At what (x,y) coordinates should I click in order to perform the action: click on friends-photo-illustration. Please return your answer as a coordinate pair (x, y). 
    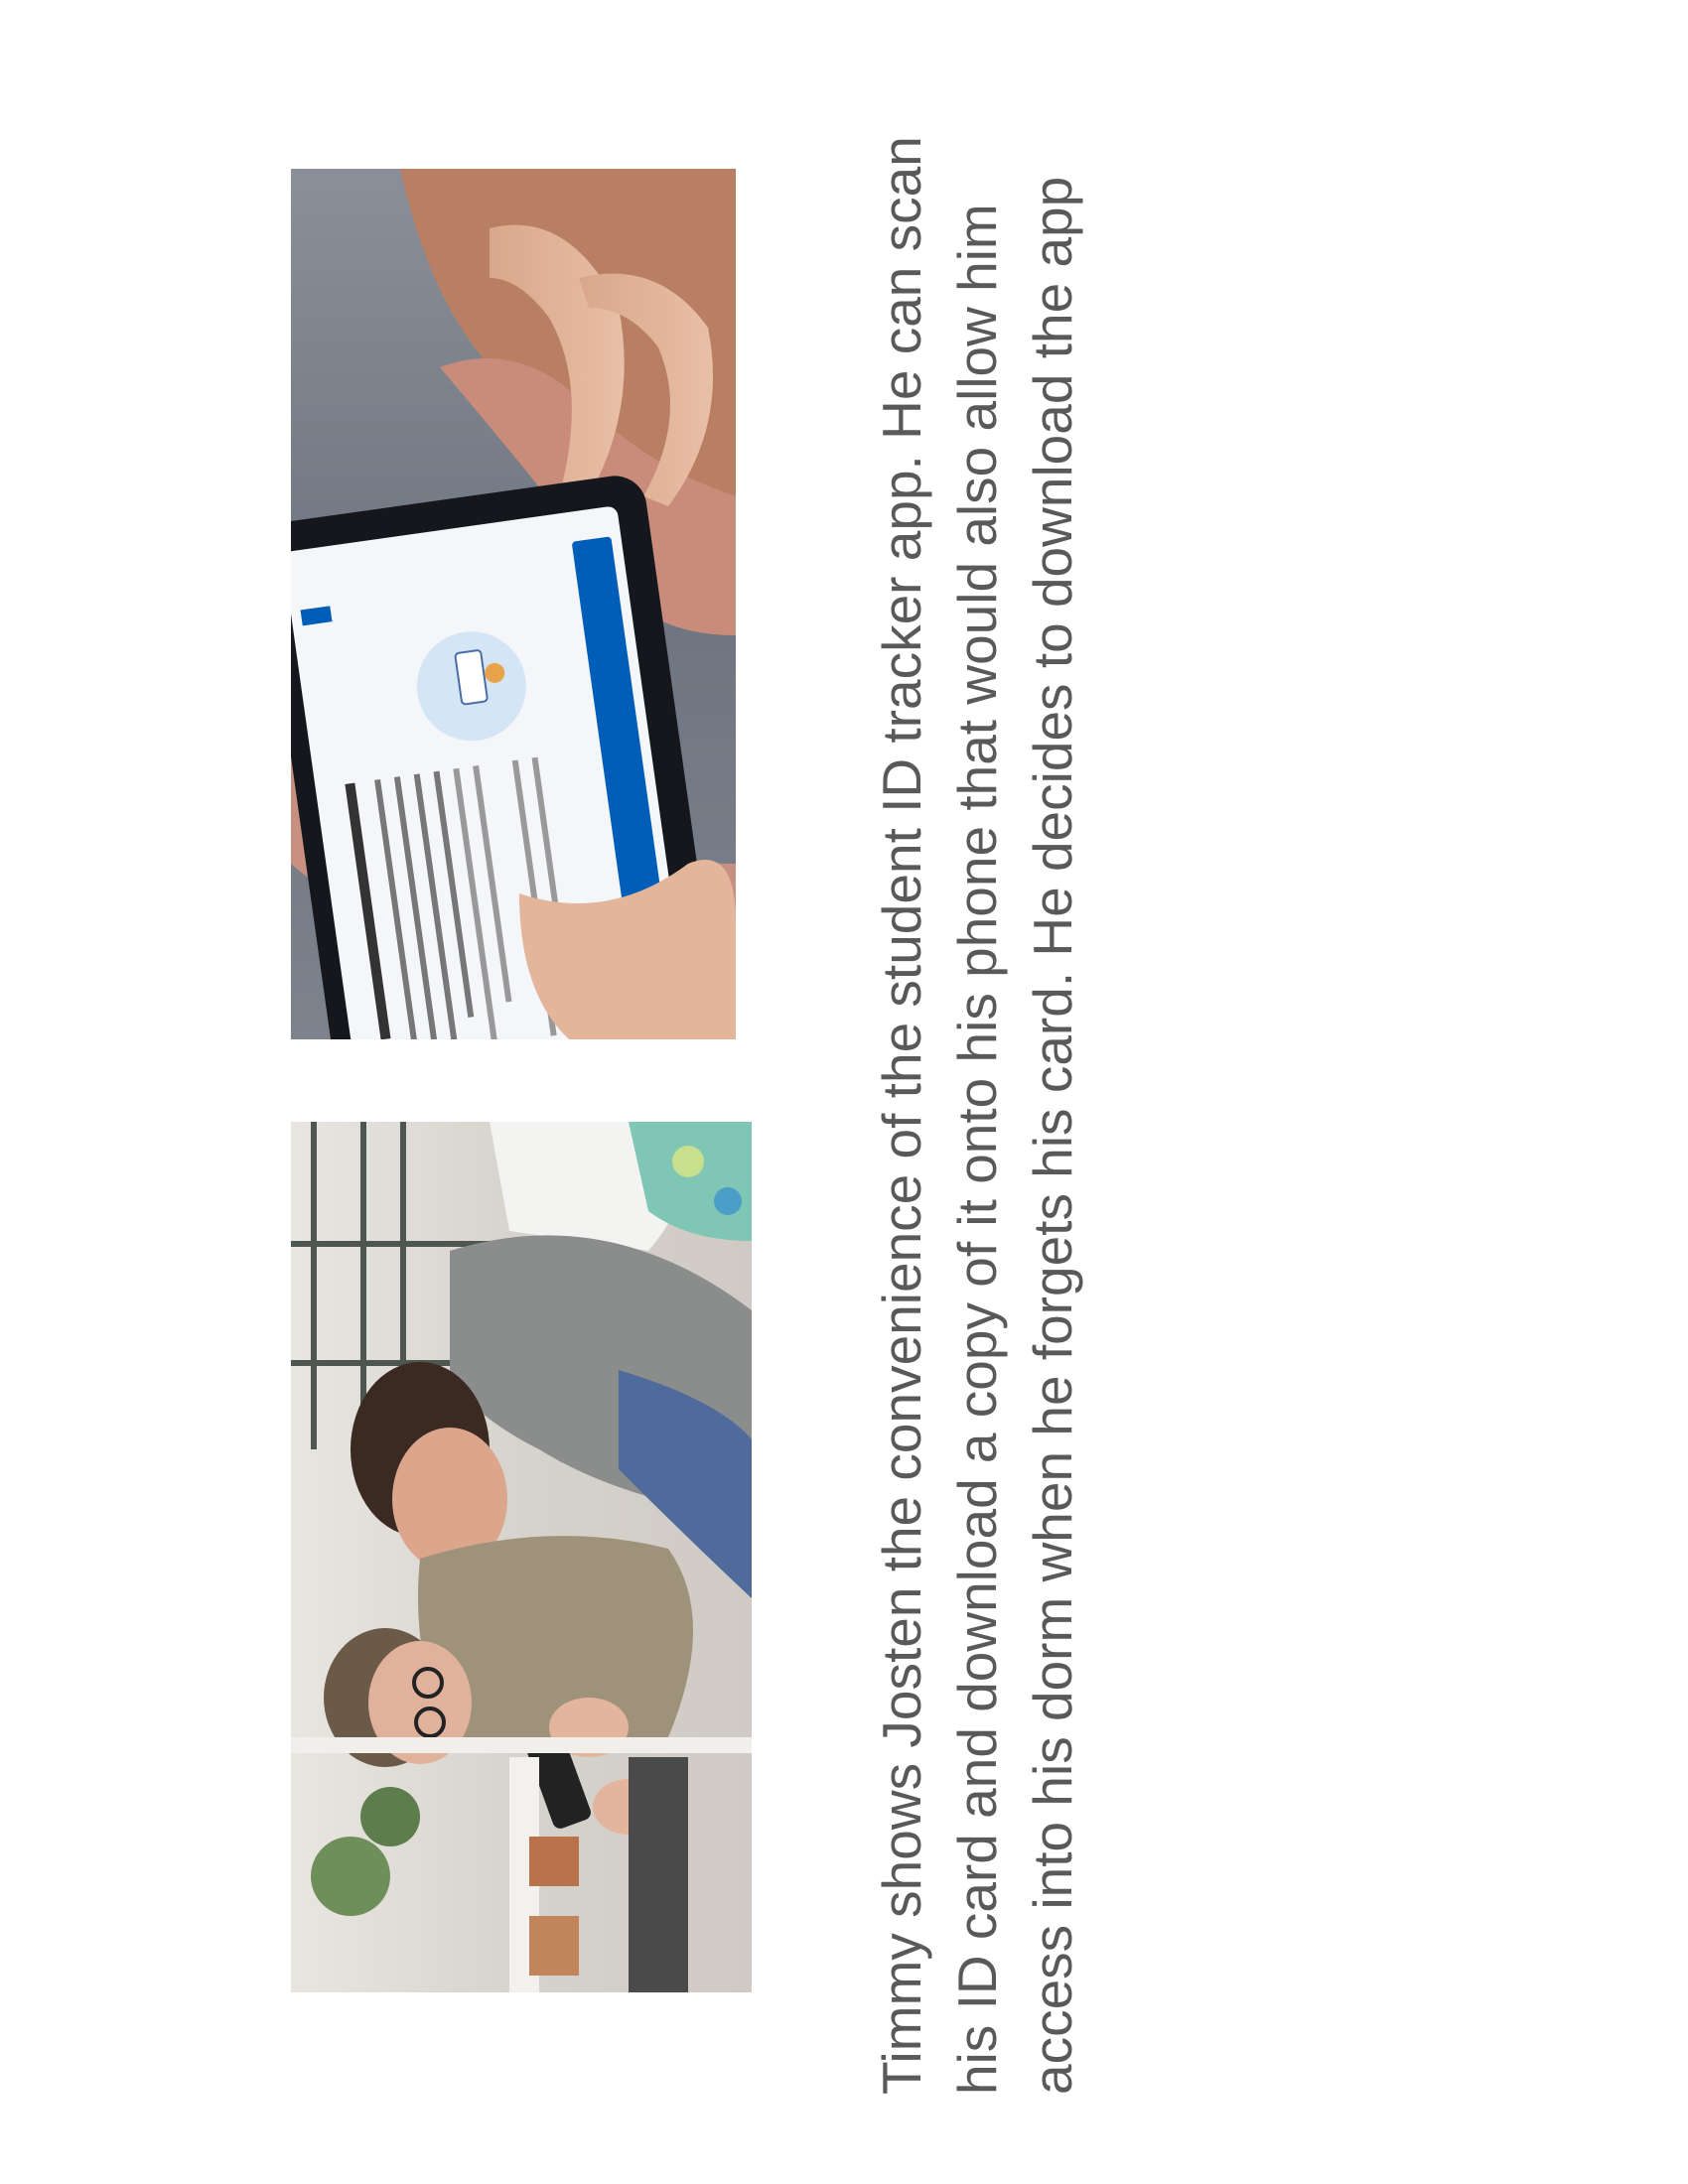
    Looking at the image, I should click on (521, 1557).